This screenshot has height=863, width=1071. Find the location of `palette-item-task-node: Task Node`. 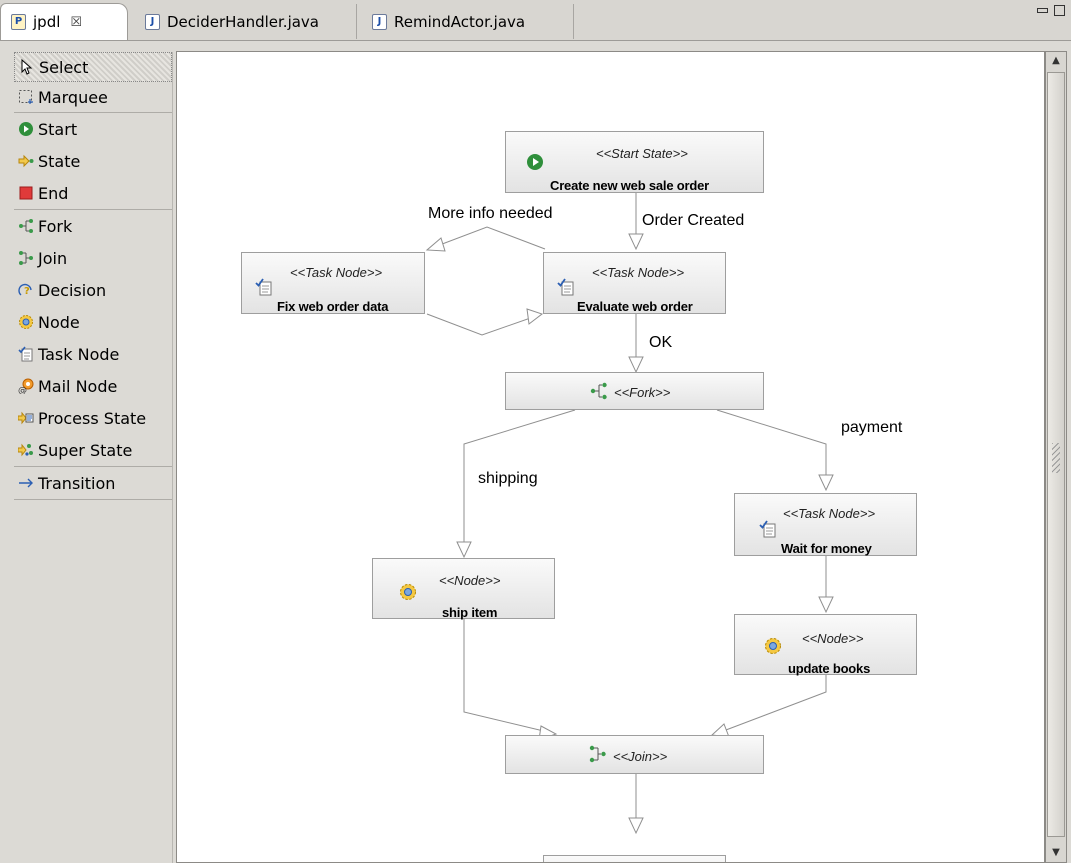

palette-item-task-node: Task Node is located at coordinates (93, 354).